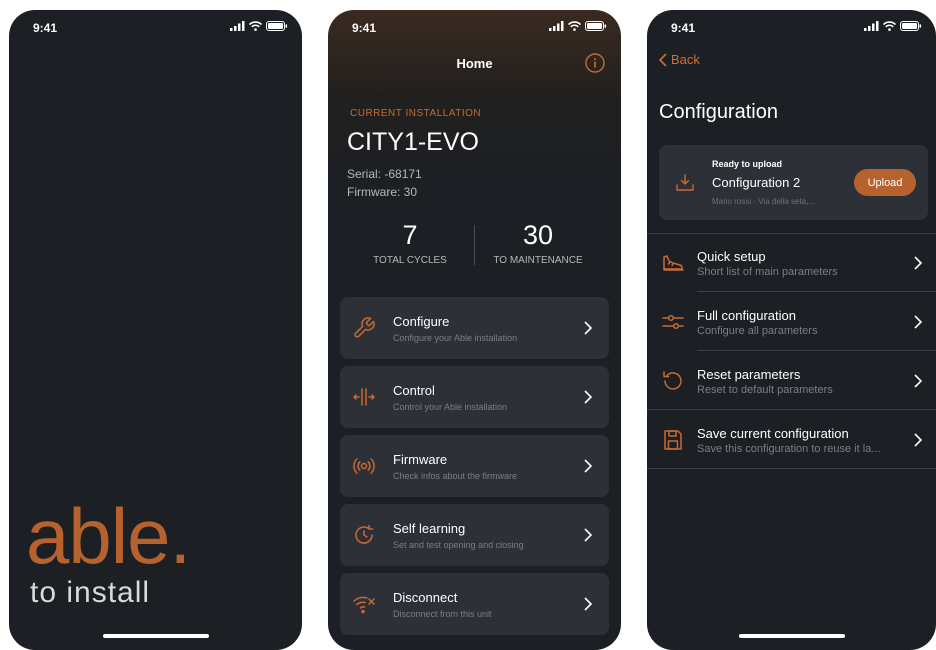 This screenshot has height=650, width=936. What do you see at coordinates (413, 142) in the screenshot?
I see `device-name: CITY1-EVO` at bounding box center [413, 142].